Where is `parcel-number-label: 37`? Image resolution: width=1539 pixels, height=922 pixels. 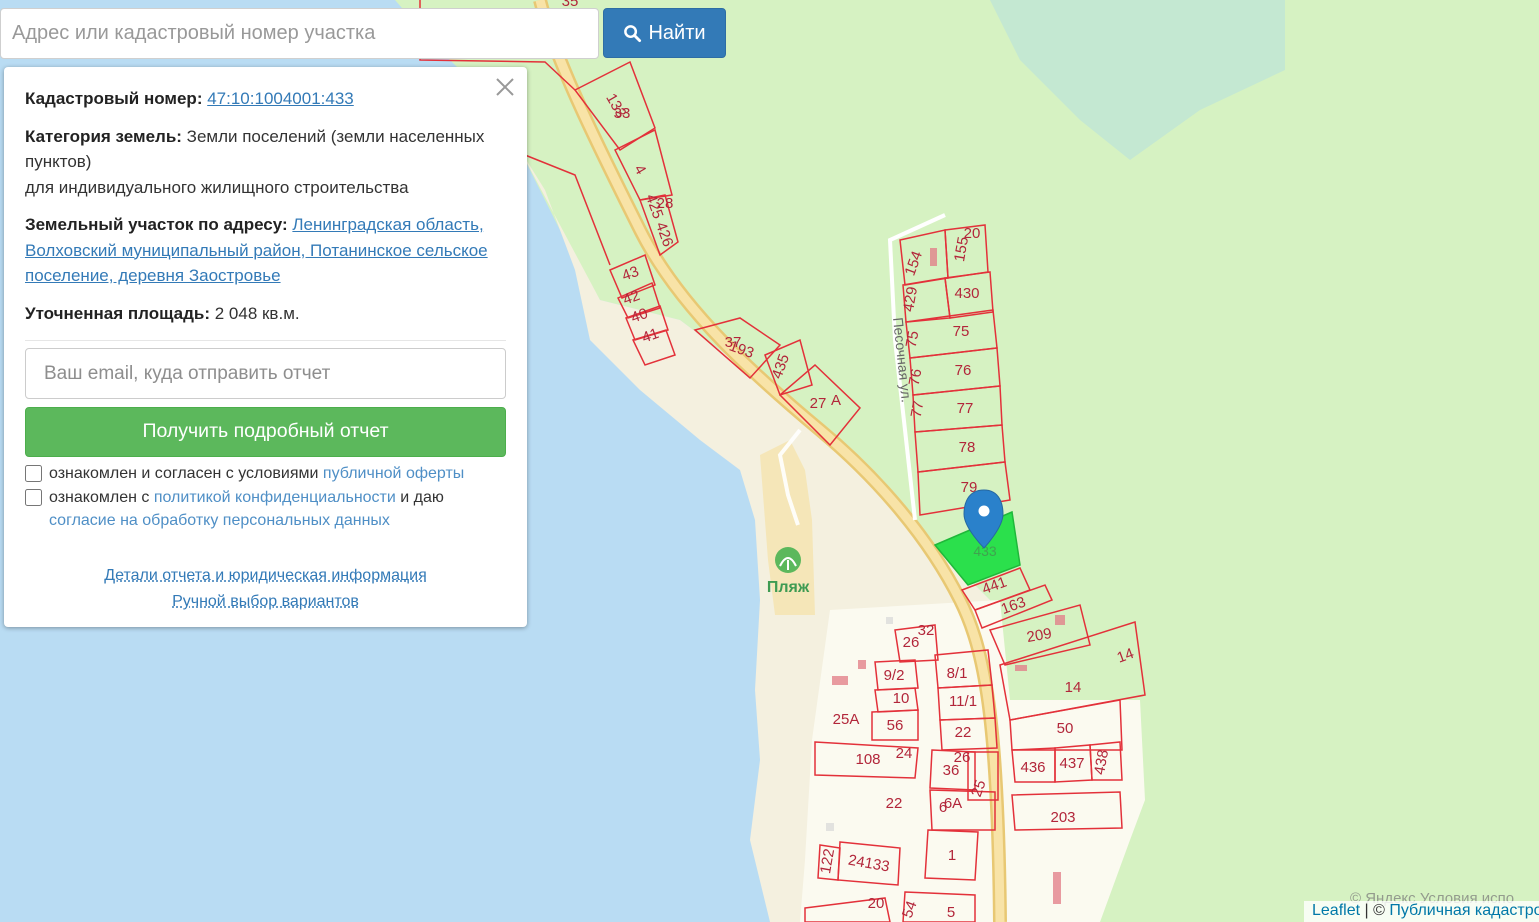 parcel-number-label: 37 is located at coordinates (733, 342).